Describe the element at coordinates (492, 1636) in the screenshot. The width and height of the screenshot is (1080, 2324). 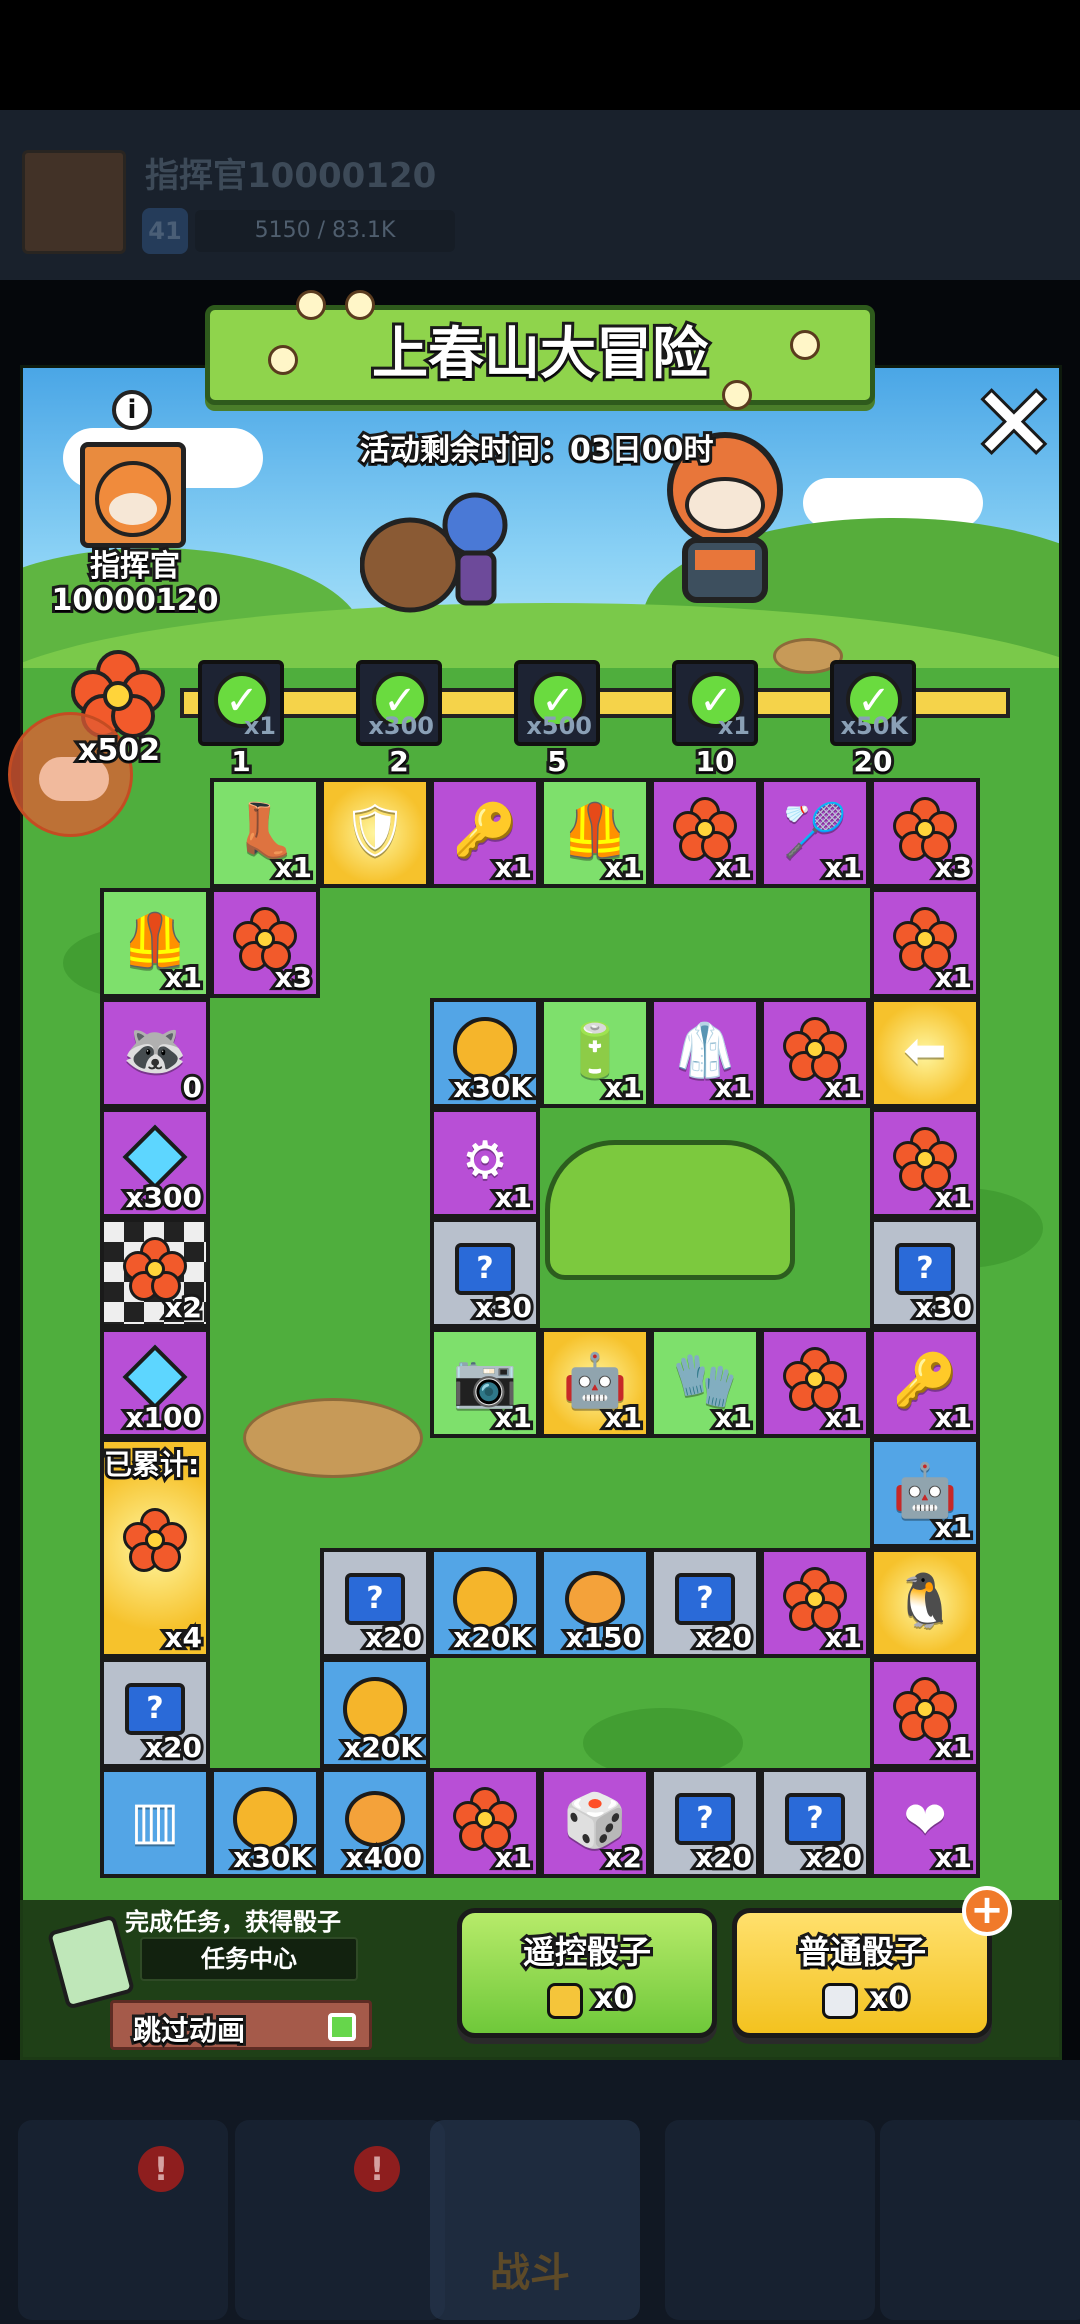
I see `cell-amount: x20K` at that location.